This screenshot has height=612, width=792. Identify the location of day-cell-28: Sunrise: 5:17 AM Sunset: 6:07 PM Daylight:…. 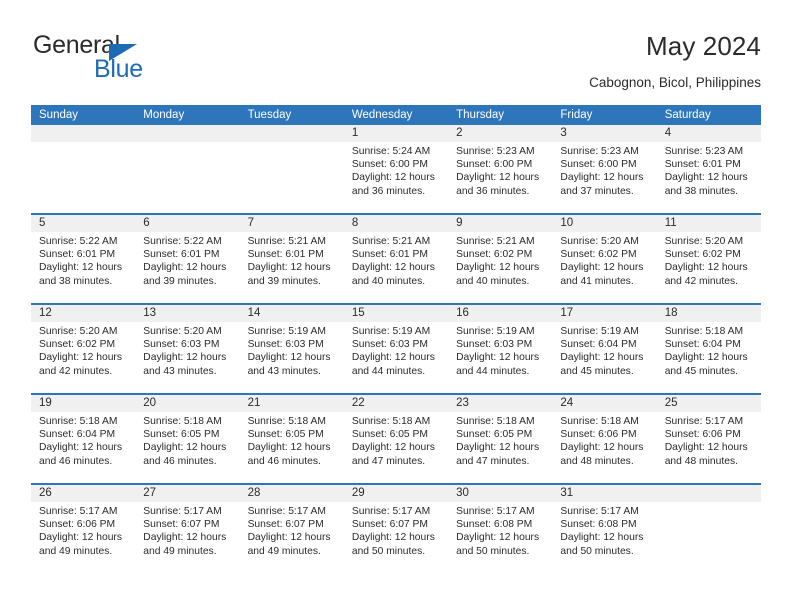
(292, 537).